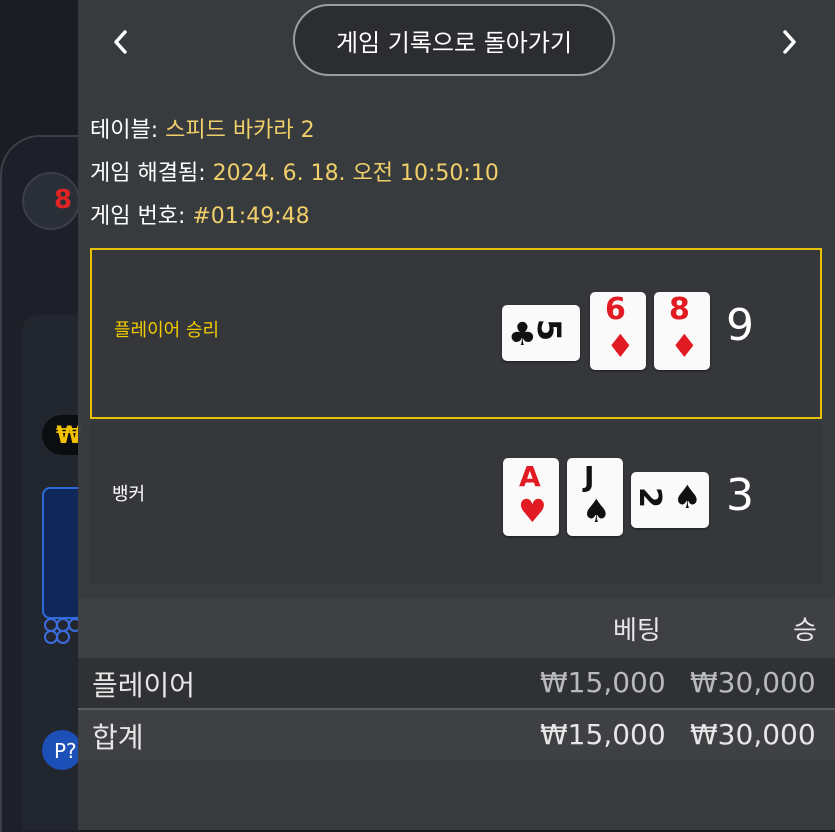 This screenshot has height=832, width=835. Describe the element at coordinates (805, 631) in the screenshot. I see `win-column-header: 승` at that location.